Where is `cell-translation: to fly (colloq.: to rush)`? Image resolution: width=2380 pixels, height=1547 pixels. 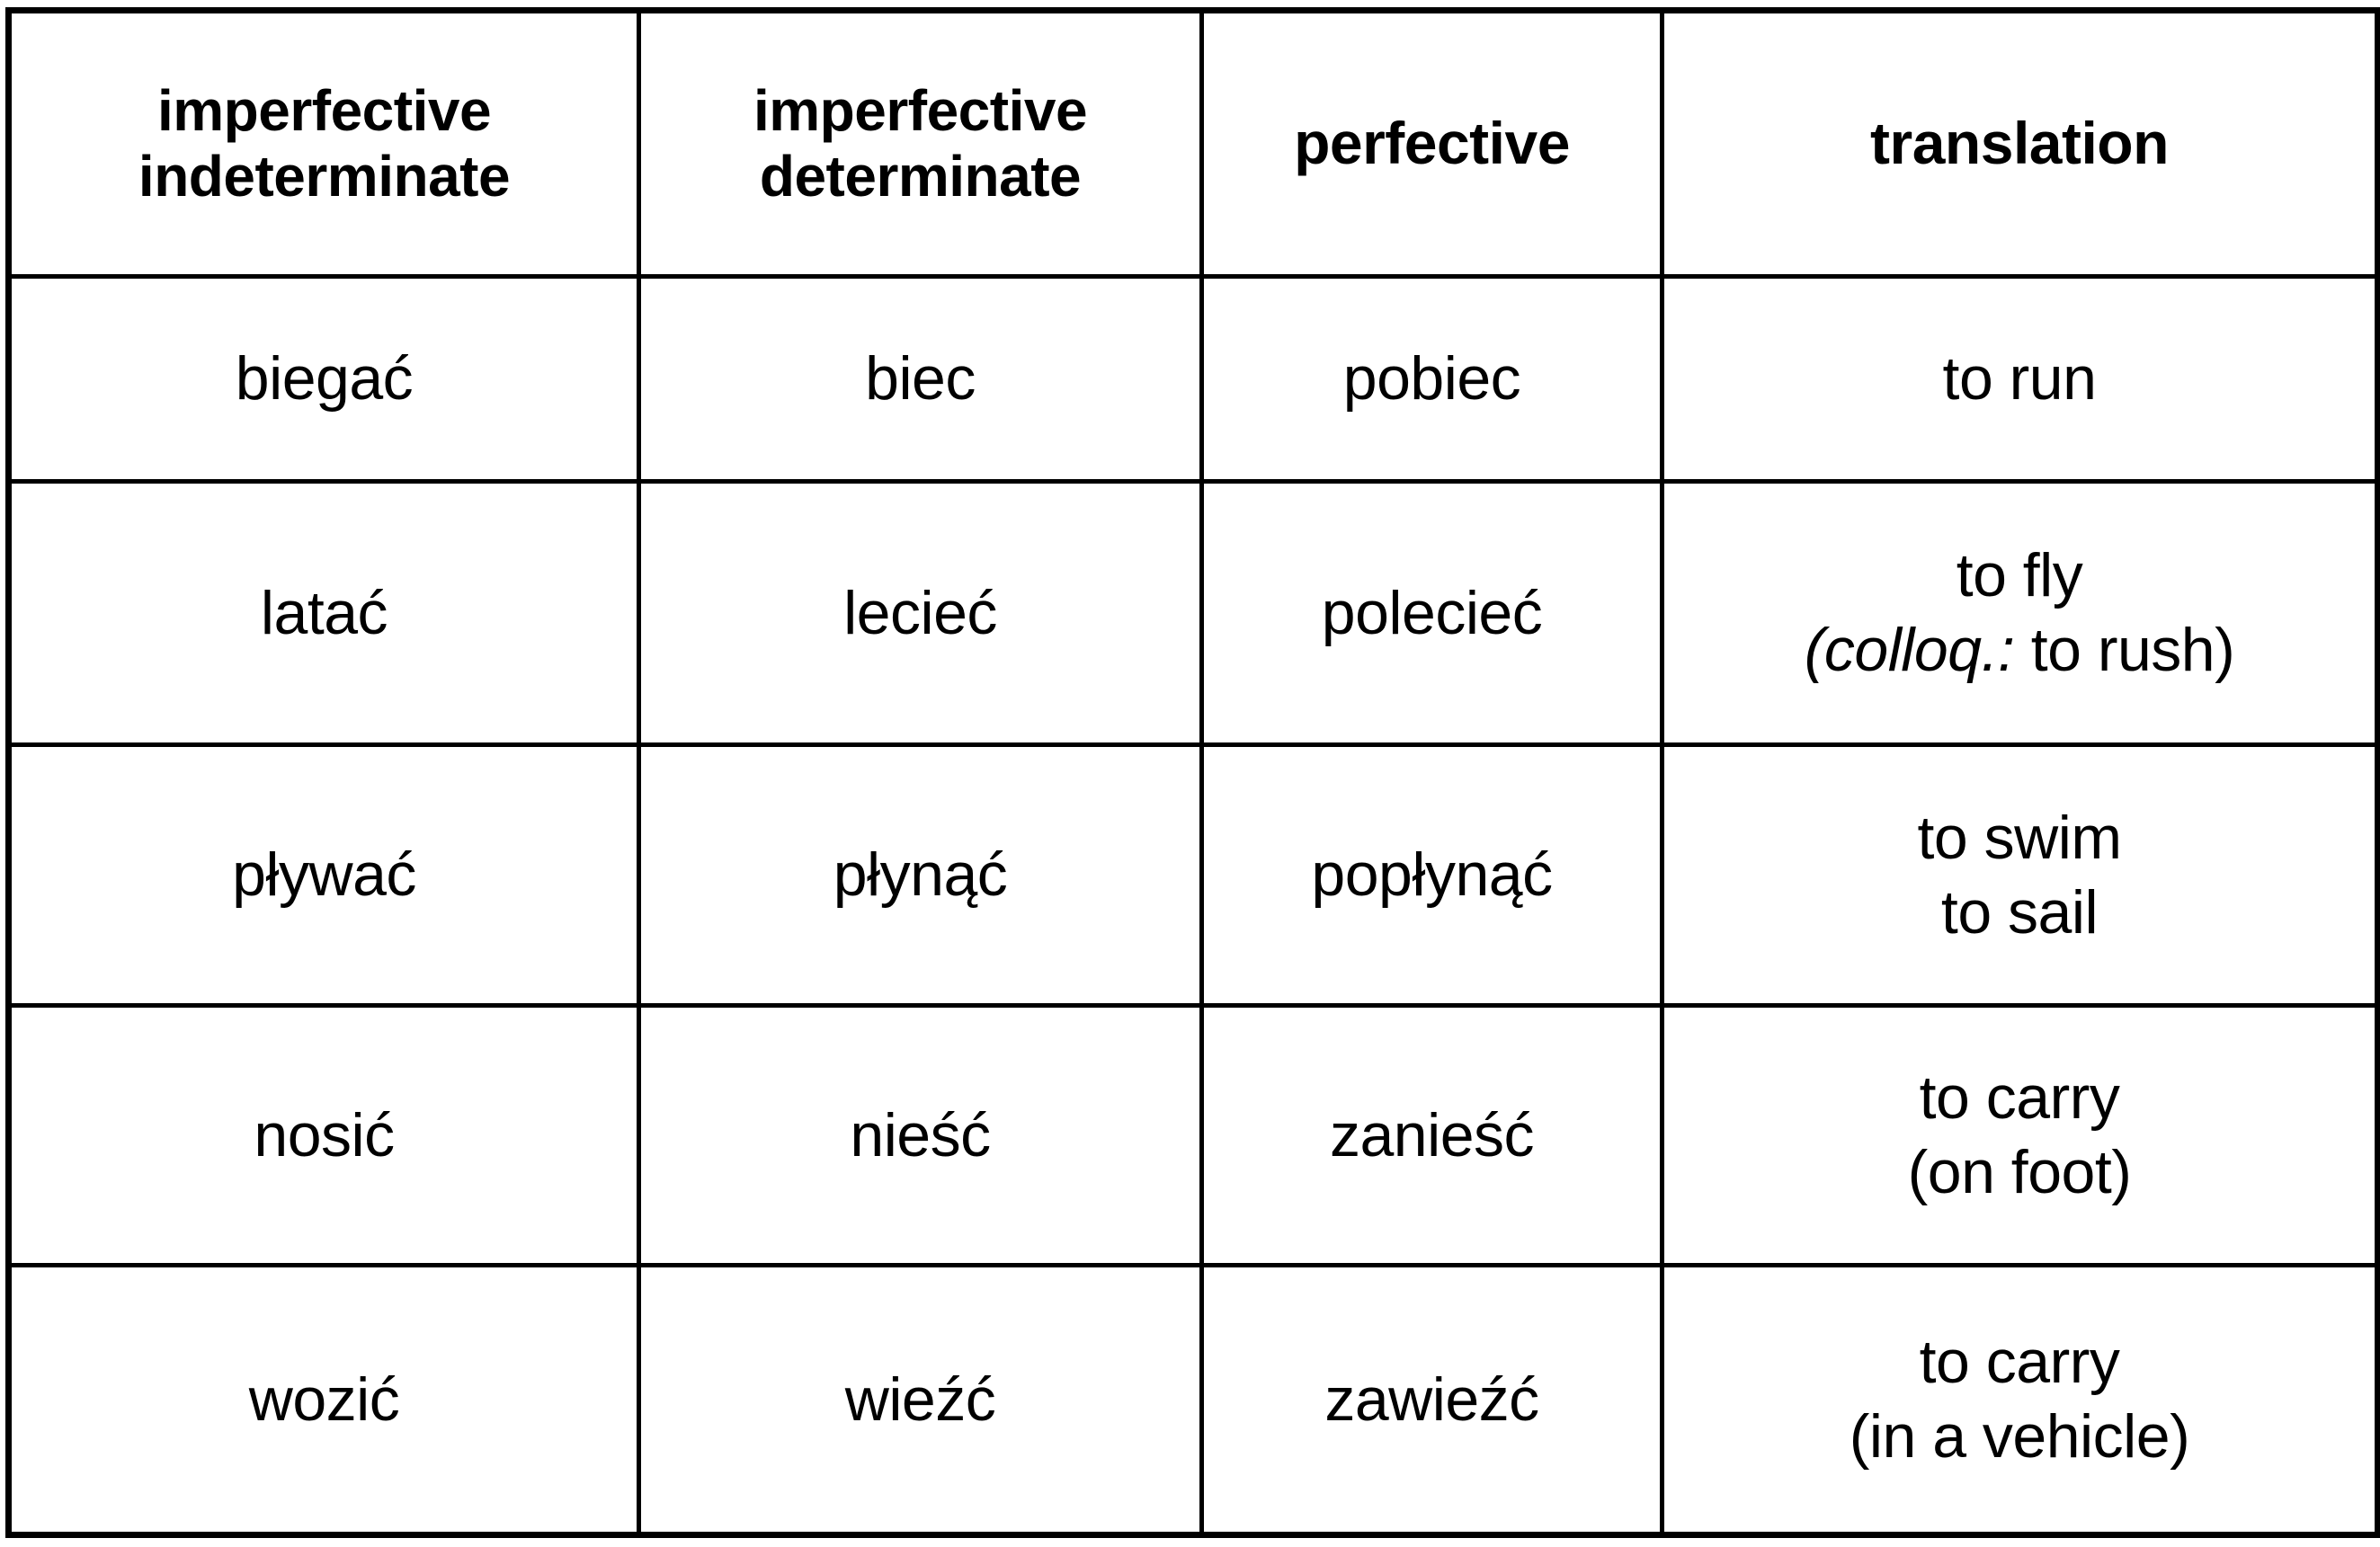 cell-translation: to fly (colloq.: to rush) is located at coordinates (2020, 613).